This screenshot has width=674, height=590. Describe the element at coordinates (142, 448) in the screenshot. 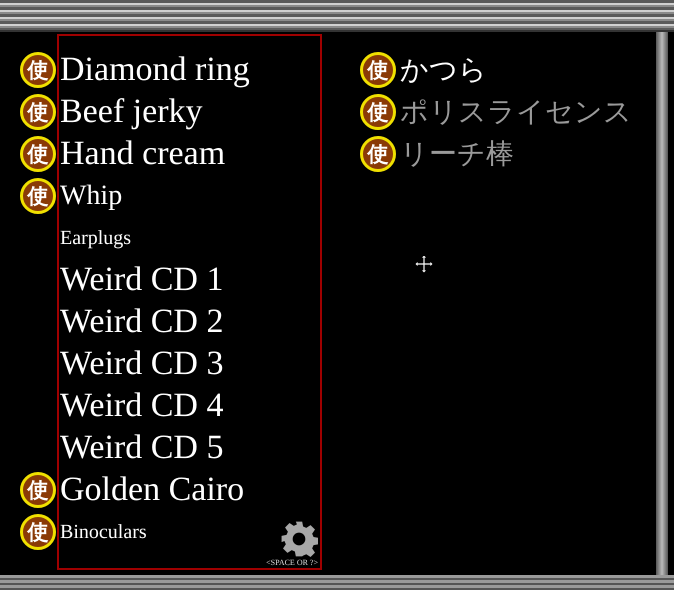

I see `item-name: Weird CD 5` at that location.